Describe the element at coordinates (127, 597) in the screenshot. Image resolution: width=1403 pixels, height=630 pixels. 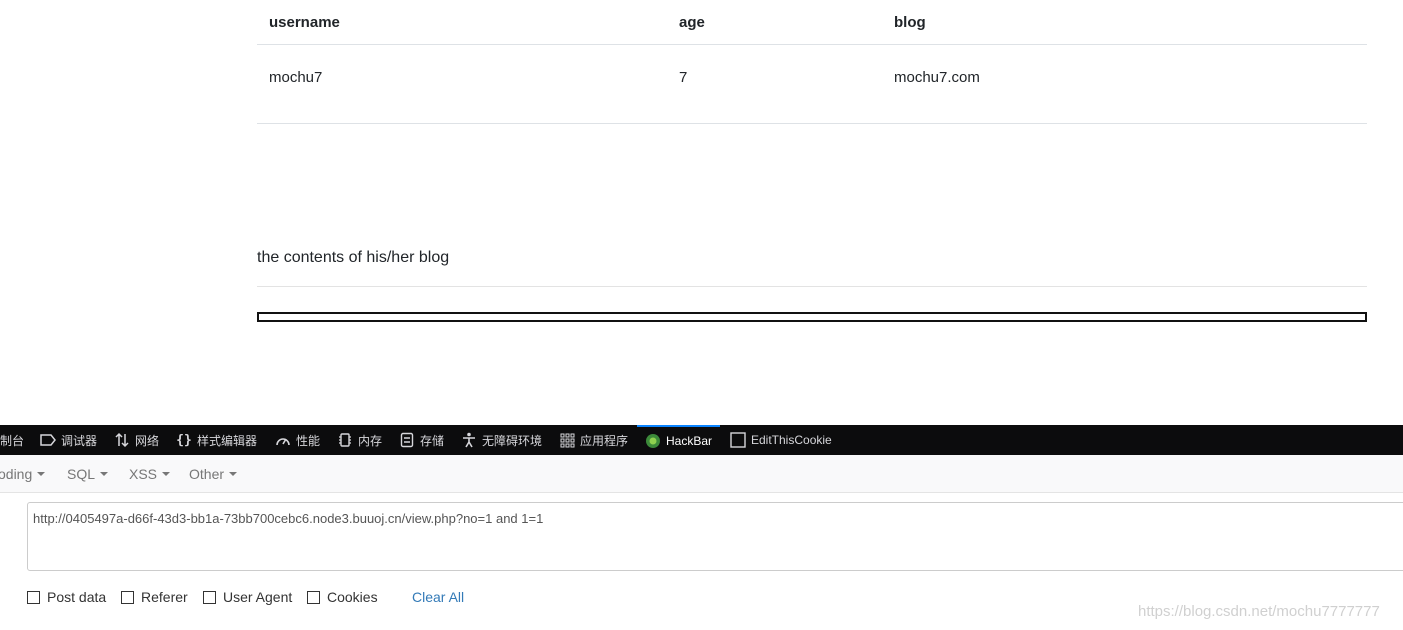
I see `referer-checkbox` at that location.